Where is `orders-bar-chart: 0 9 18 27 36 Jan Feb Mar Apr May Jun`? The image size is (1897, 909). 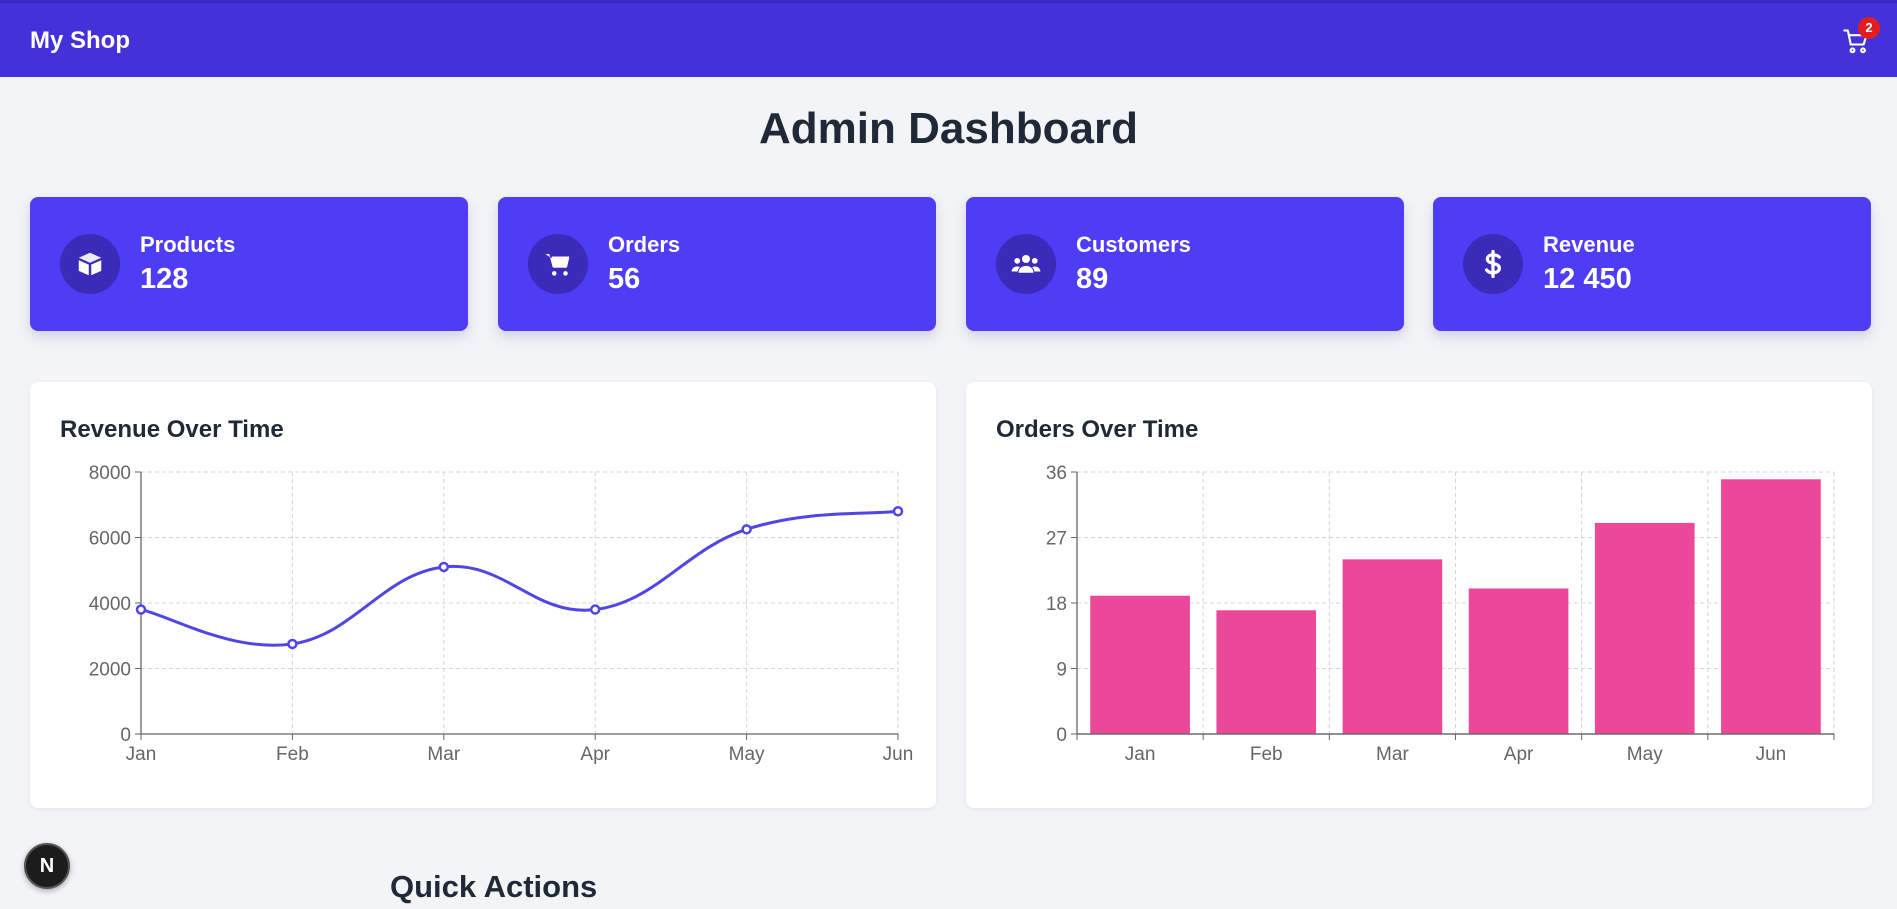
orders-bar-chart: 0 9 18 27 36 Jan Feb Mar Apr May Jun is located at coordinates (1440, 614).